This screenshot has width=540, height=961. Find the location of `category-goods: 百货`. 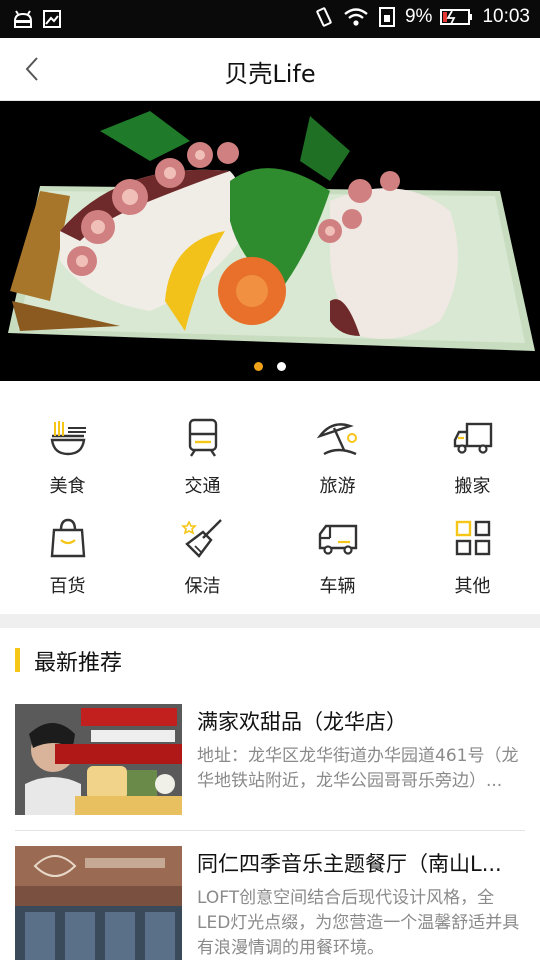

category-goods: 百货 is located at coordinates (67, 550).